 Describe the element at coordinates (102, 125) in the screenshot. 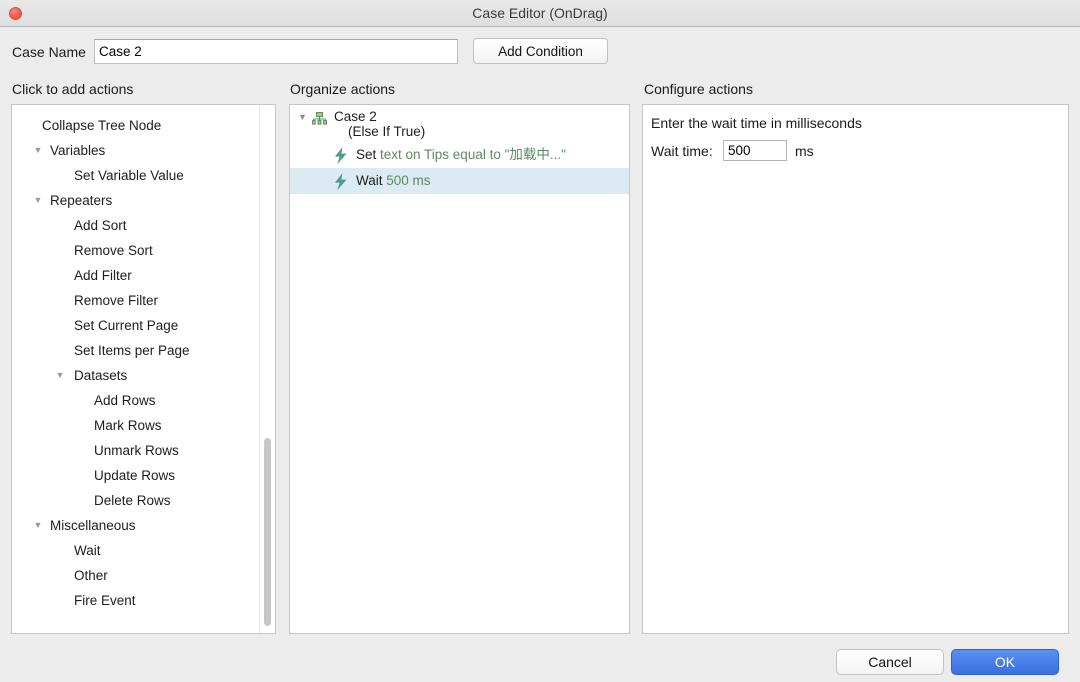

I see `action-tree-item-label: Collapse Tree Node` at that location.